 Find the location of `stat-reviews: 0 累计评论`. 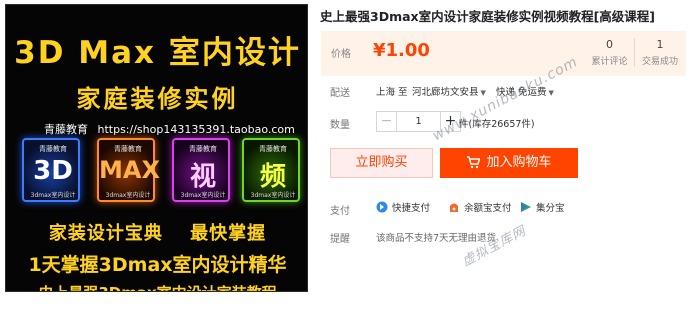

stat-reviews: 0 累计评论 is located at coordinates (610, 52).